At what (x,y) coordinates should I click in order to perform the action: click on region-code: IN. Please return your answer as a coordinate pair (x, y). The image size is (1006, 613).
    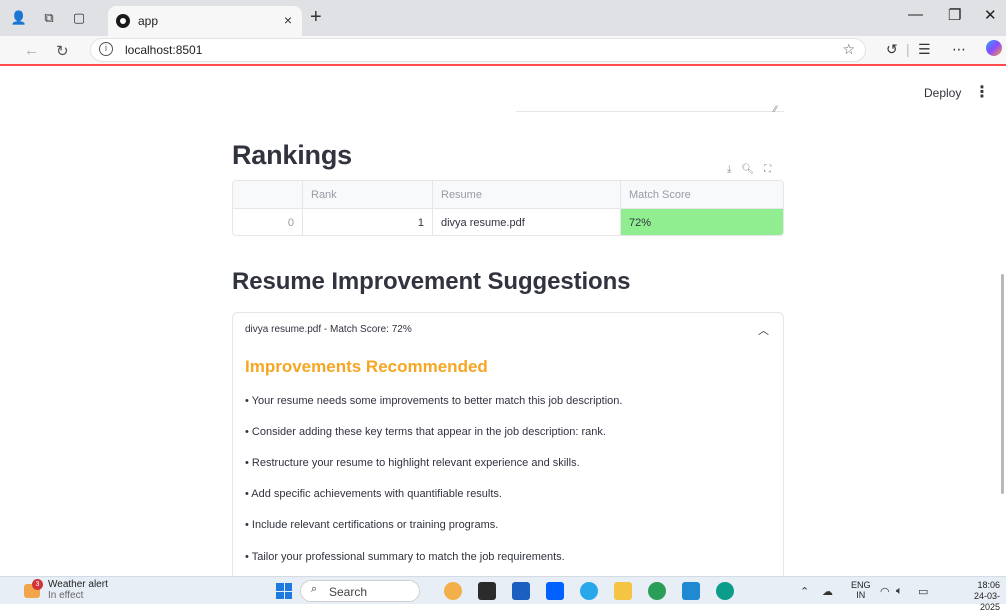
    Looking at the image, I should click on (861, 595).